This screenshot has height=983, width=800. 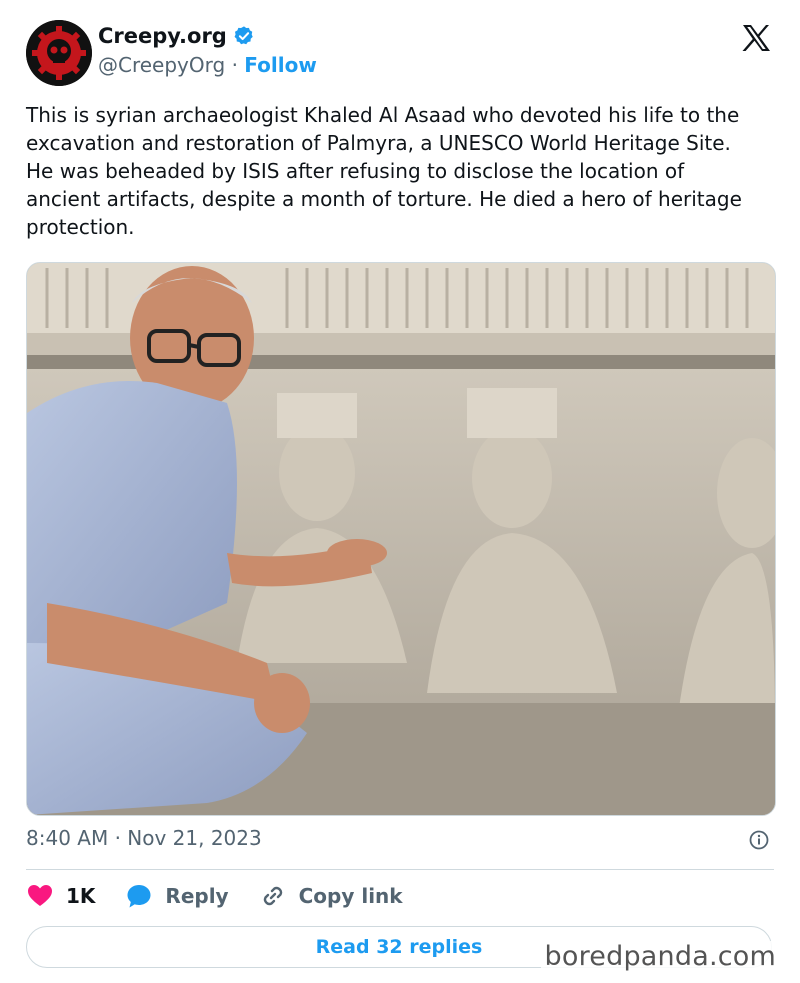 What do you see at coordinates (162, 36) in the screenshot?
I see `author-name: Creepy.org` at bounding box center [162, 36].